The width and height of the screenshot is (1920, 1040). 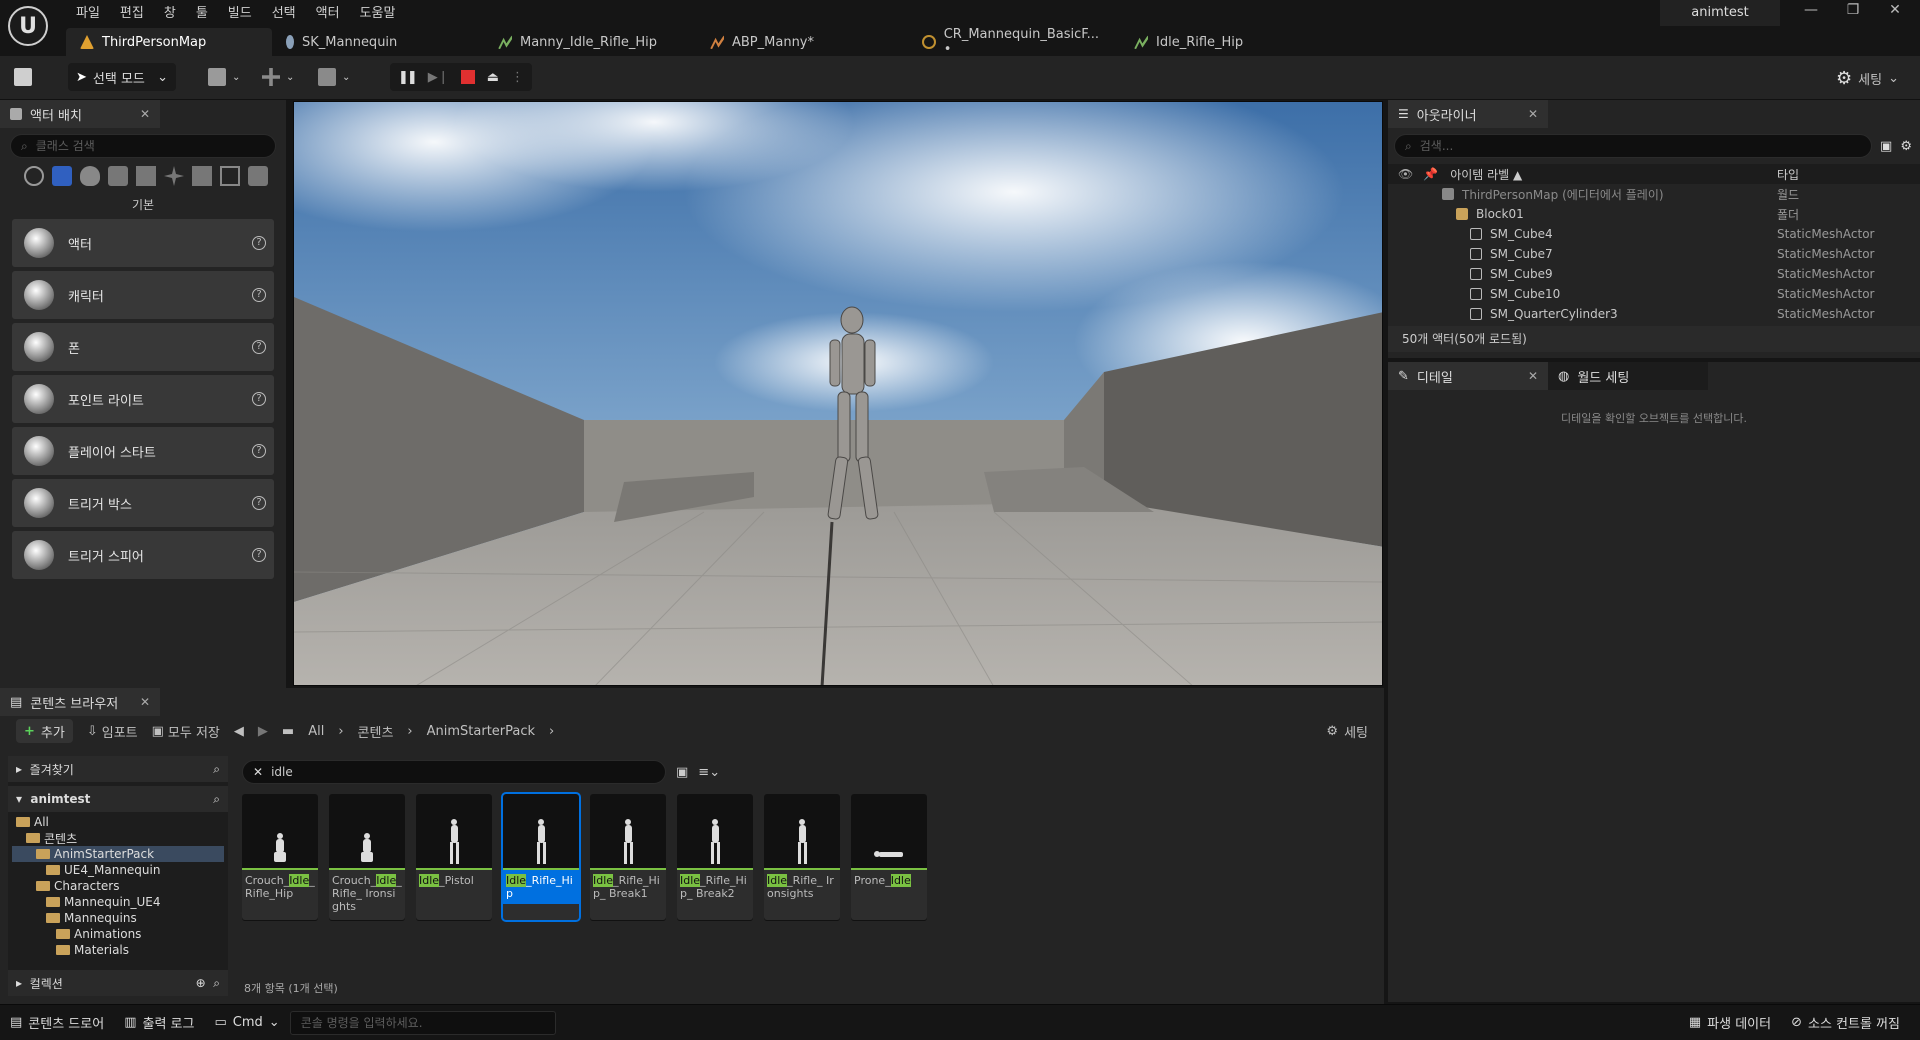 I want to click on settings-button: ⚙ 세팅 ⌄, so click(x=1867, y=78).